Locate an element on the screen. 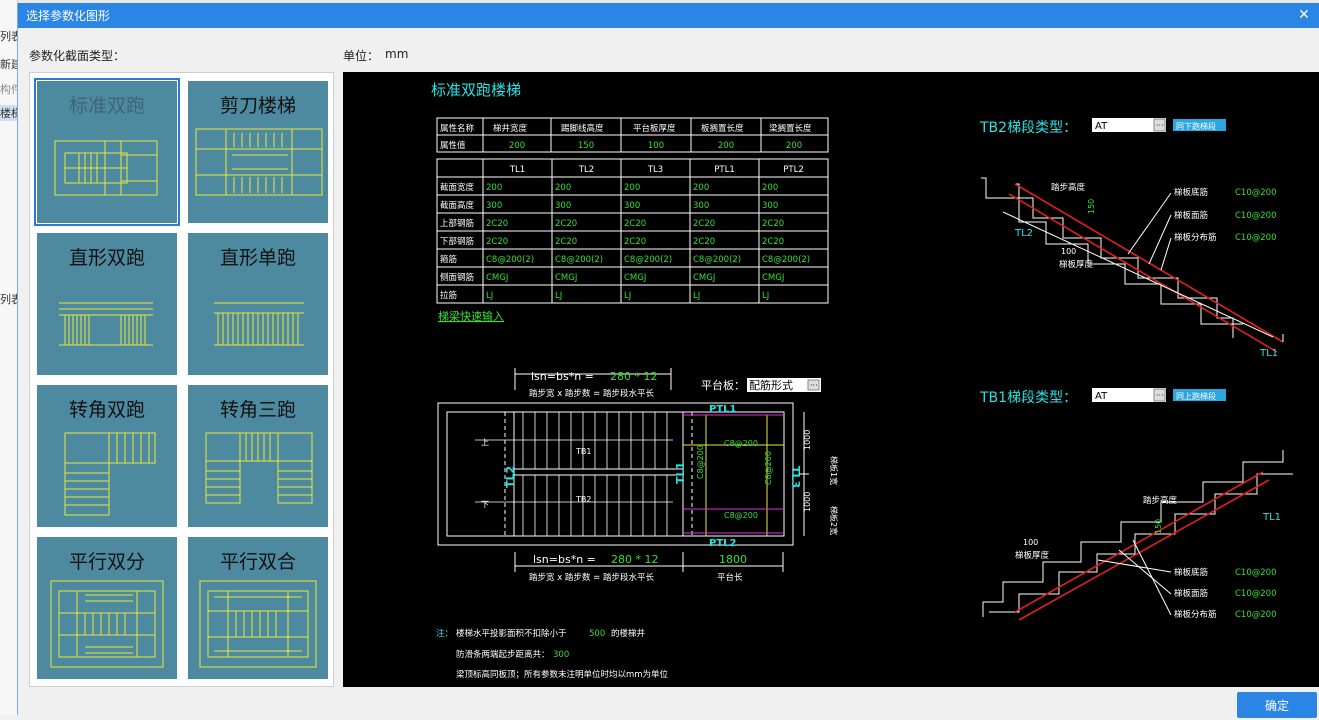 This screenshot has height=720, width=1319. unit-value: mm is located at coordinates (397, 54).